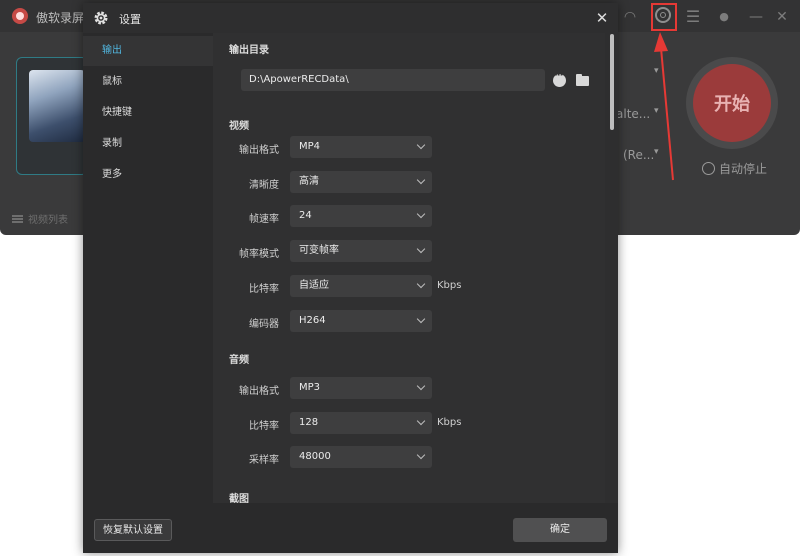  I want to click on quality-value: 高清, so click(309, 181).